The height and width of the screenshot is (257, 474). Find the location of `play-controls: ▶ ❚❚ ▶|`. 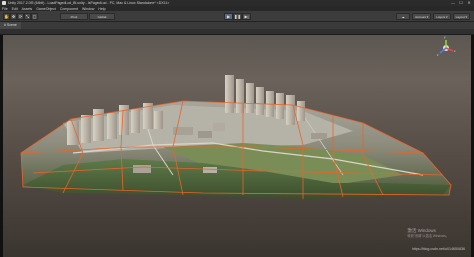

play-controls: ▶ ❚❚ ▶| is located at coordinates (237, 16).